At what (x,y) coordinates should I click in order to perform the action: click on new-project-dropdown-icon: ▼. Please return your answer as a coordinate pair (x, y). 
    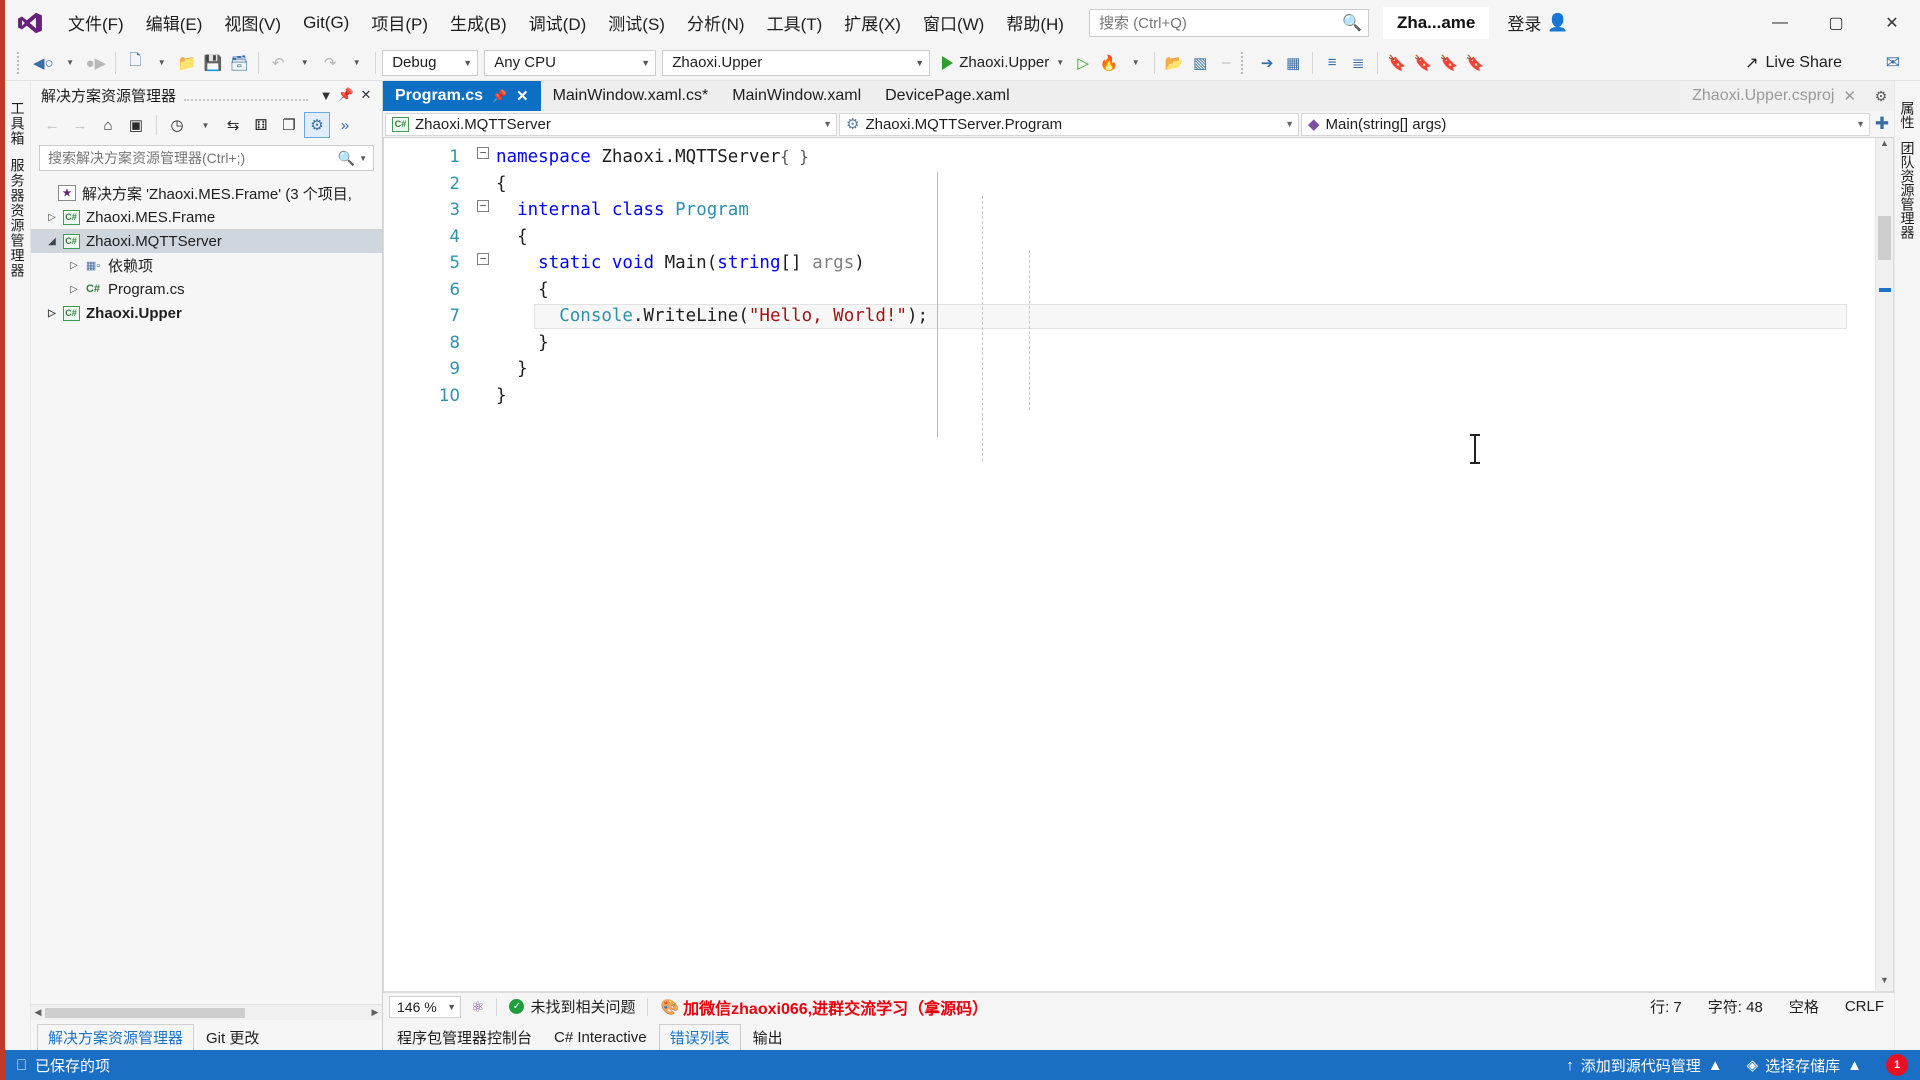
    Looking at the image, I should click on (161, 63).